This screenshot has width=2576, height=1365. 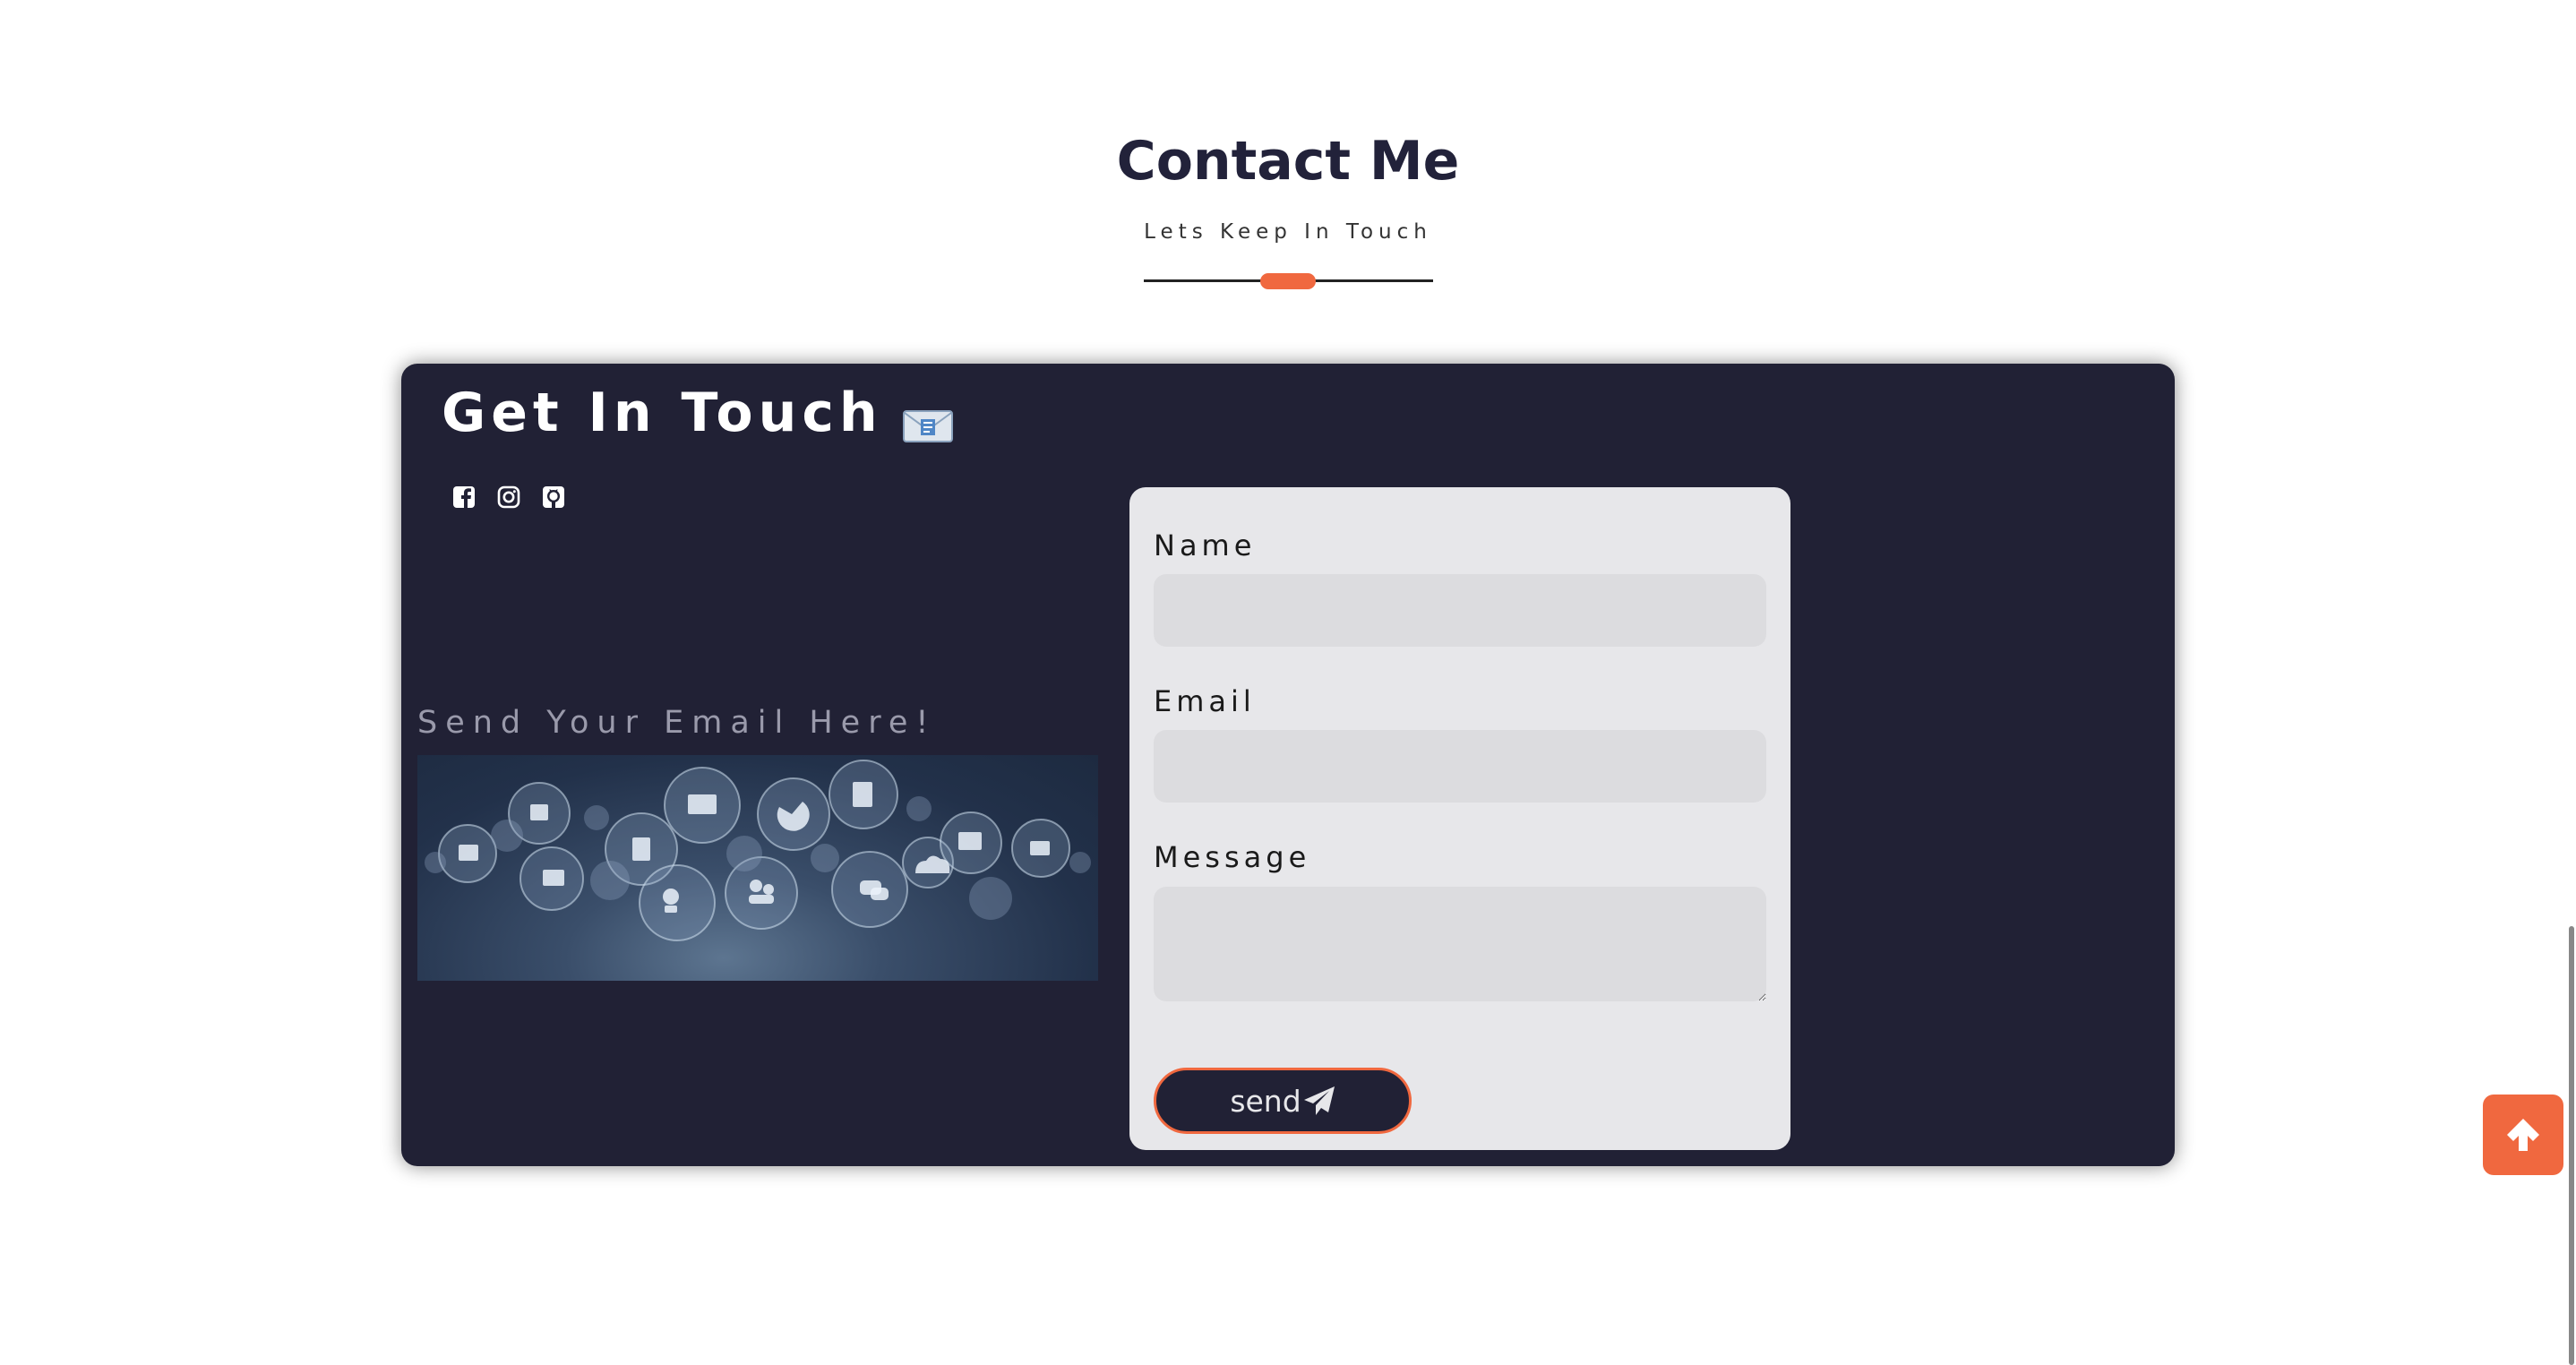 I want to click on promo-text: Send Your Email Here!, so click(x=677, y=723).